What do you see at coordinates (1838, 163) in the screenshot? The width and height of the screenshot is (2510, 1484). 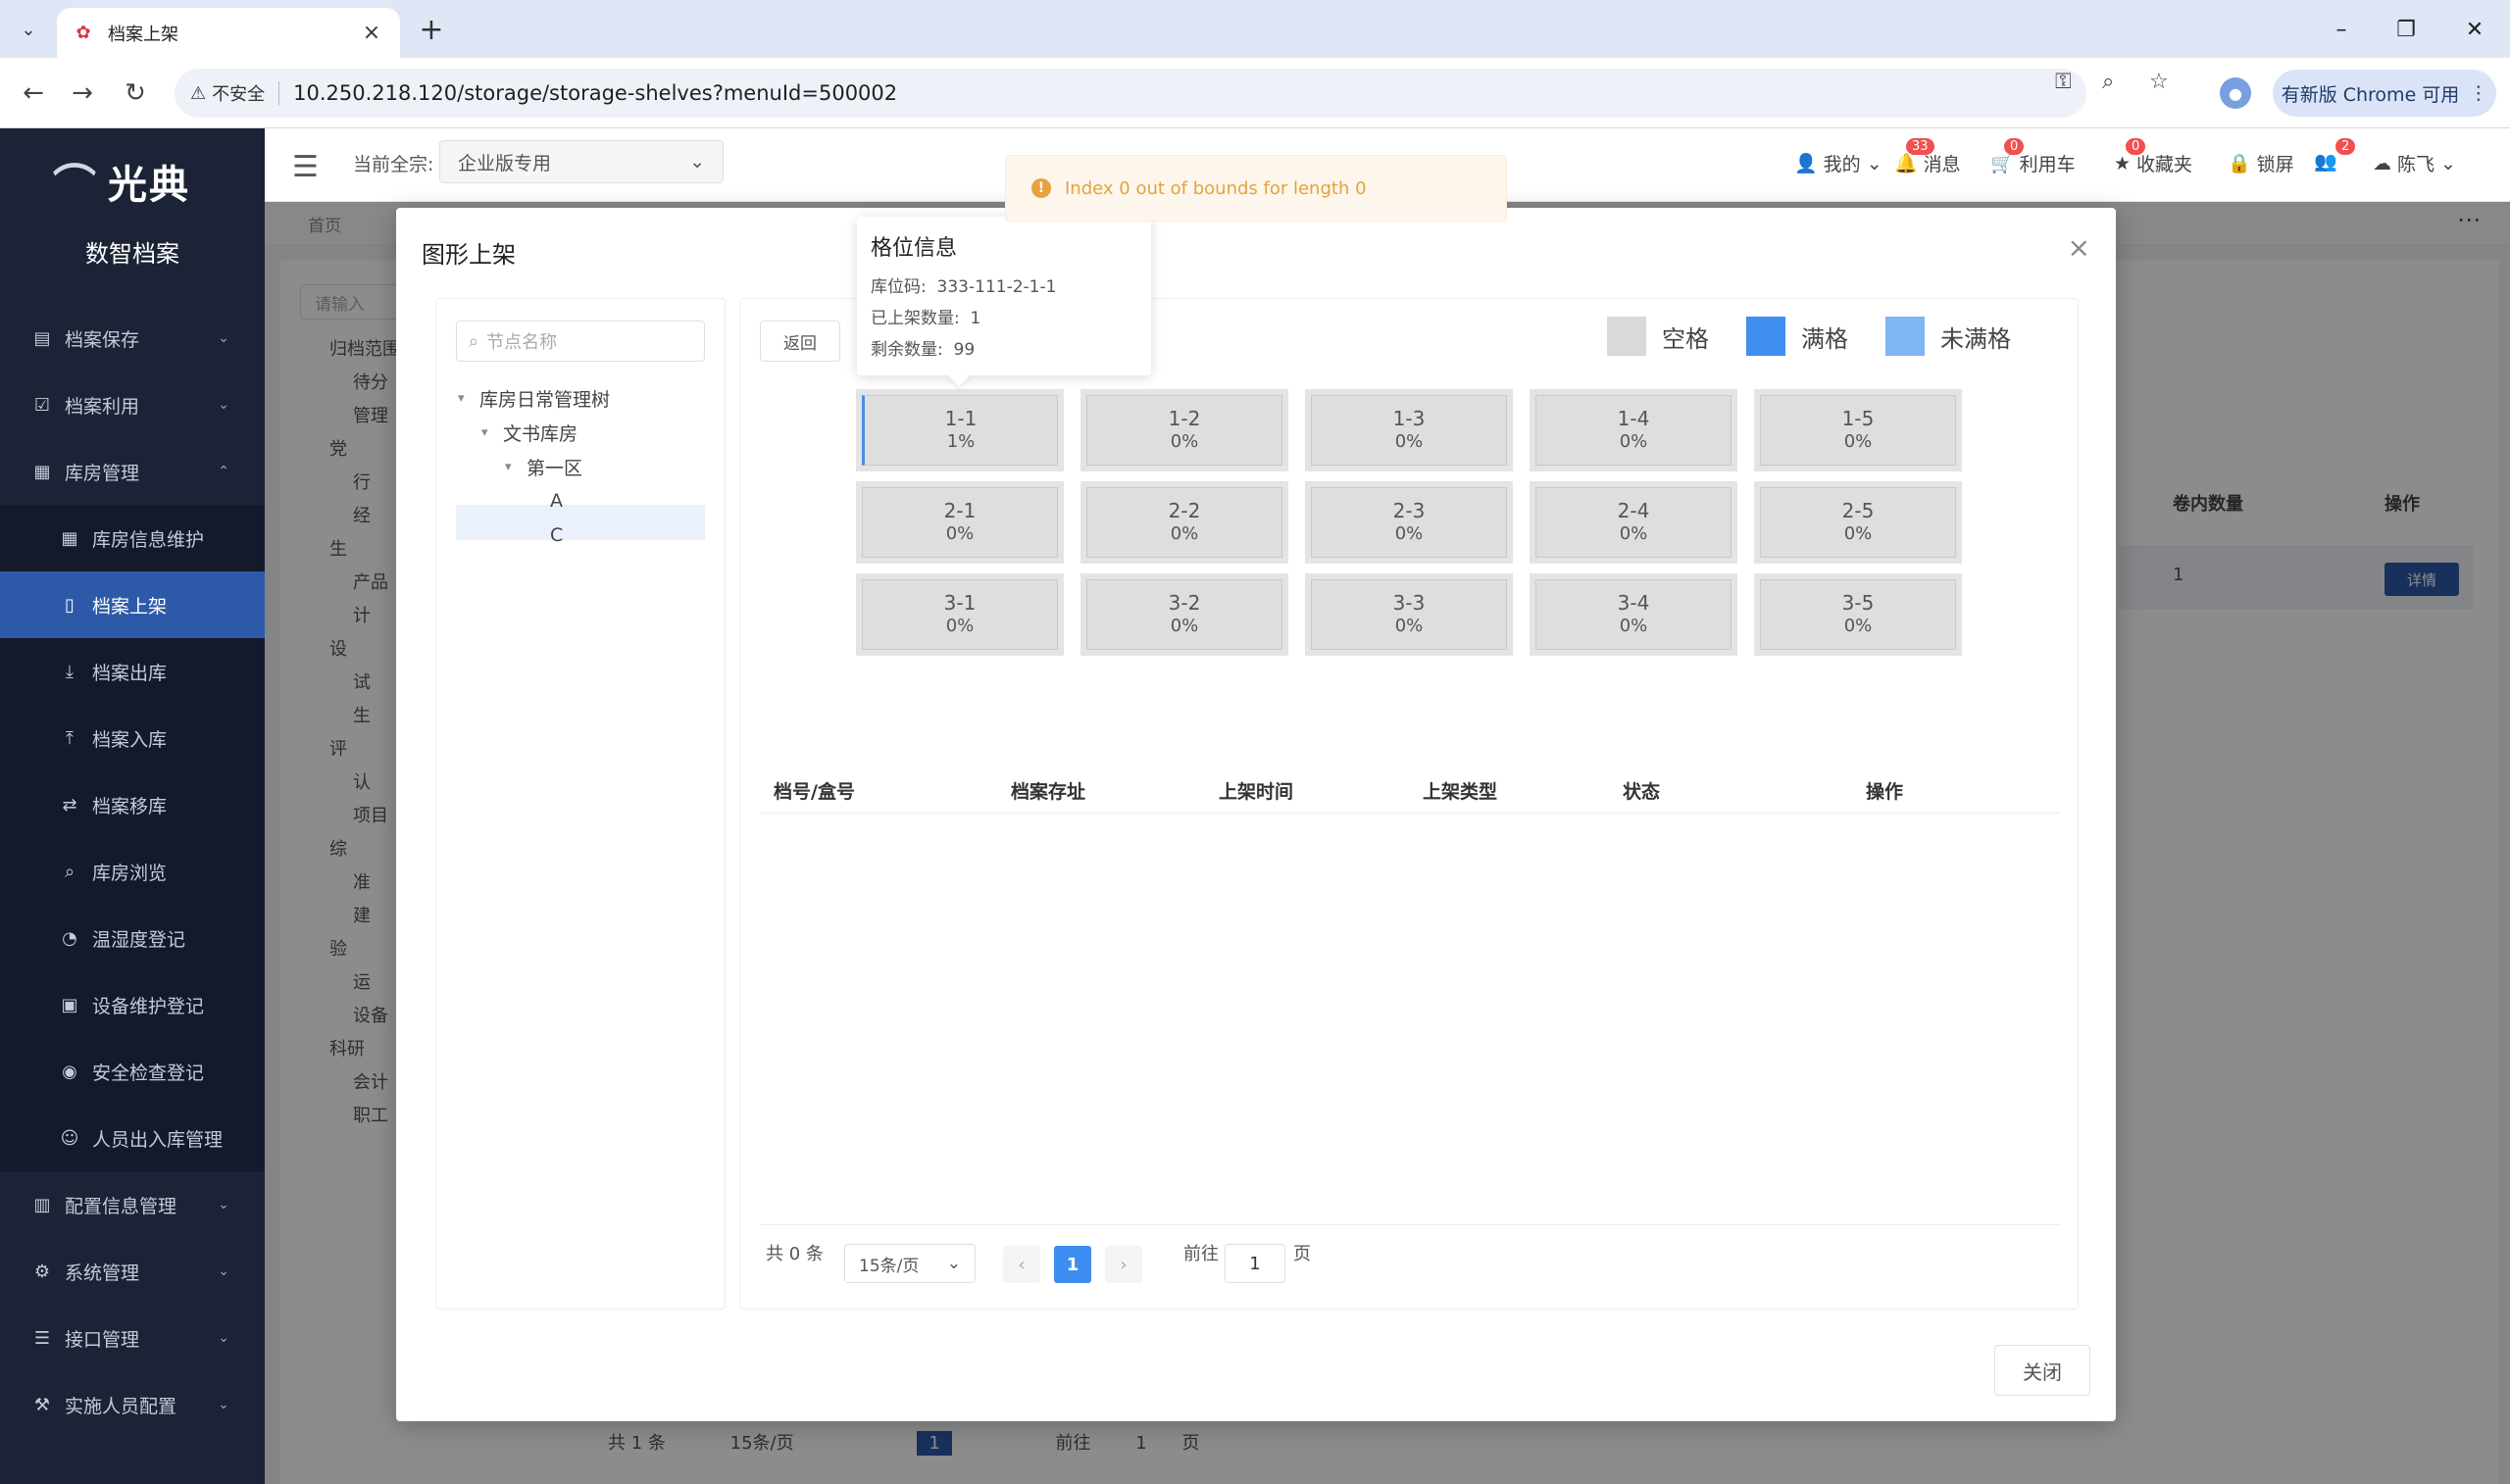 I see `mine-menu: 👤 我的 ⌄` at bounding box center [1838, 163].